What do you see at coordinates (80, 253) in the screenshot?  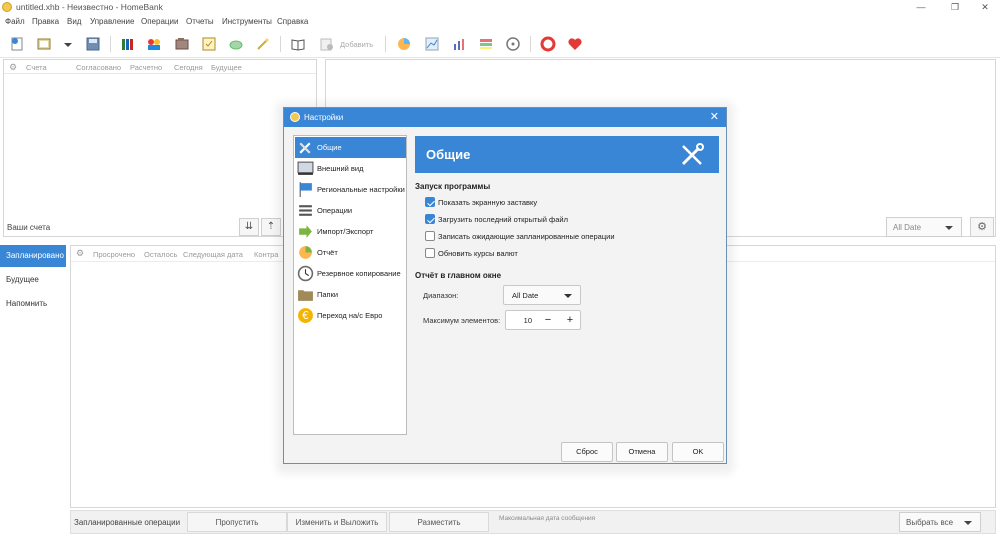 I see `scheduled-settings-icon: ⚙` at bounding box center [80, 253].